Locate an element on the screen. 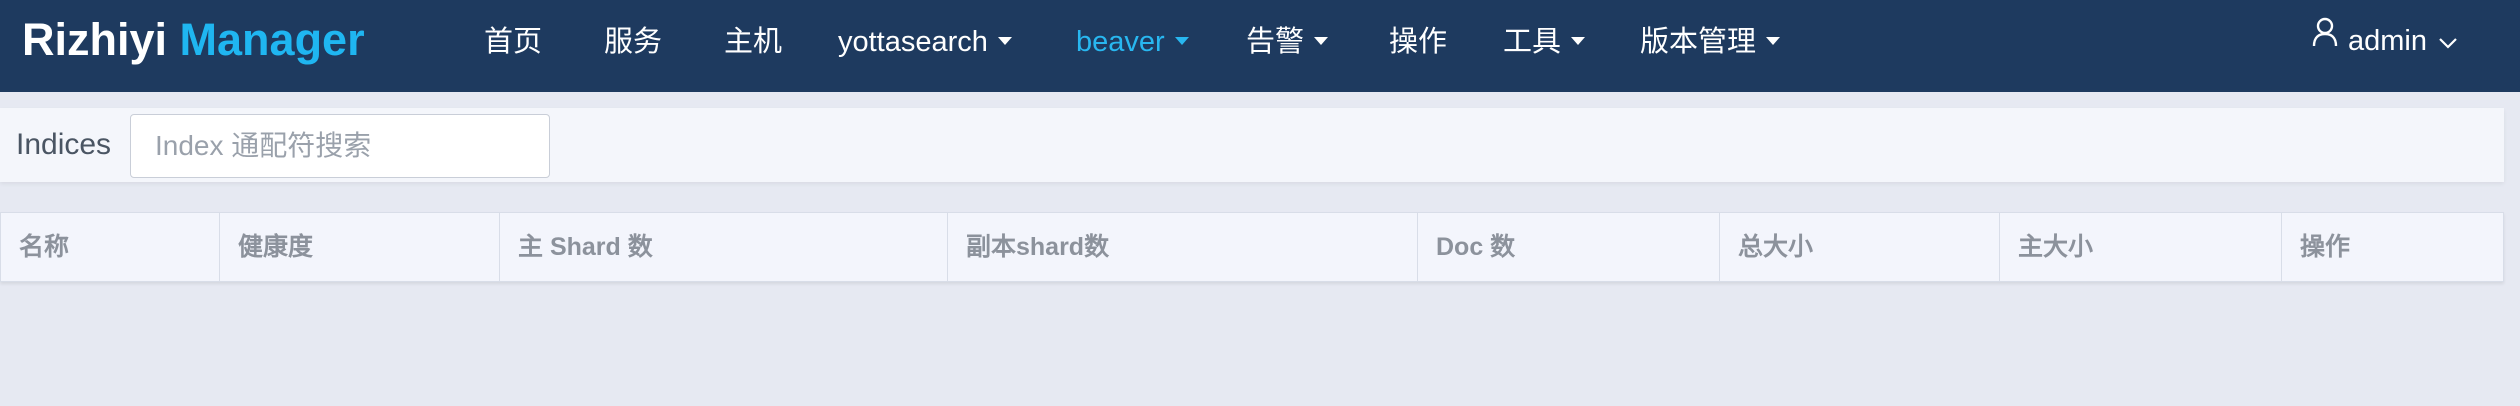 The width and height of the screenshot is (2520, 406). nav-item-home: 首页 is located at coordinates (513, 42).